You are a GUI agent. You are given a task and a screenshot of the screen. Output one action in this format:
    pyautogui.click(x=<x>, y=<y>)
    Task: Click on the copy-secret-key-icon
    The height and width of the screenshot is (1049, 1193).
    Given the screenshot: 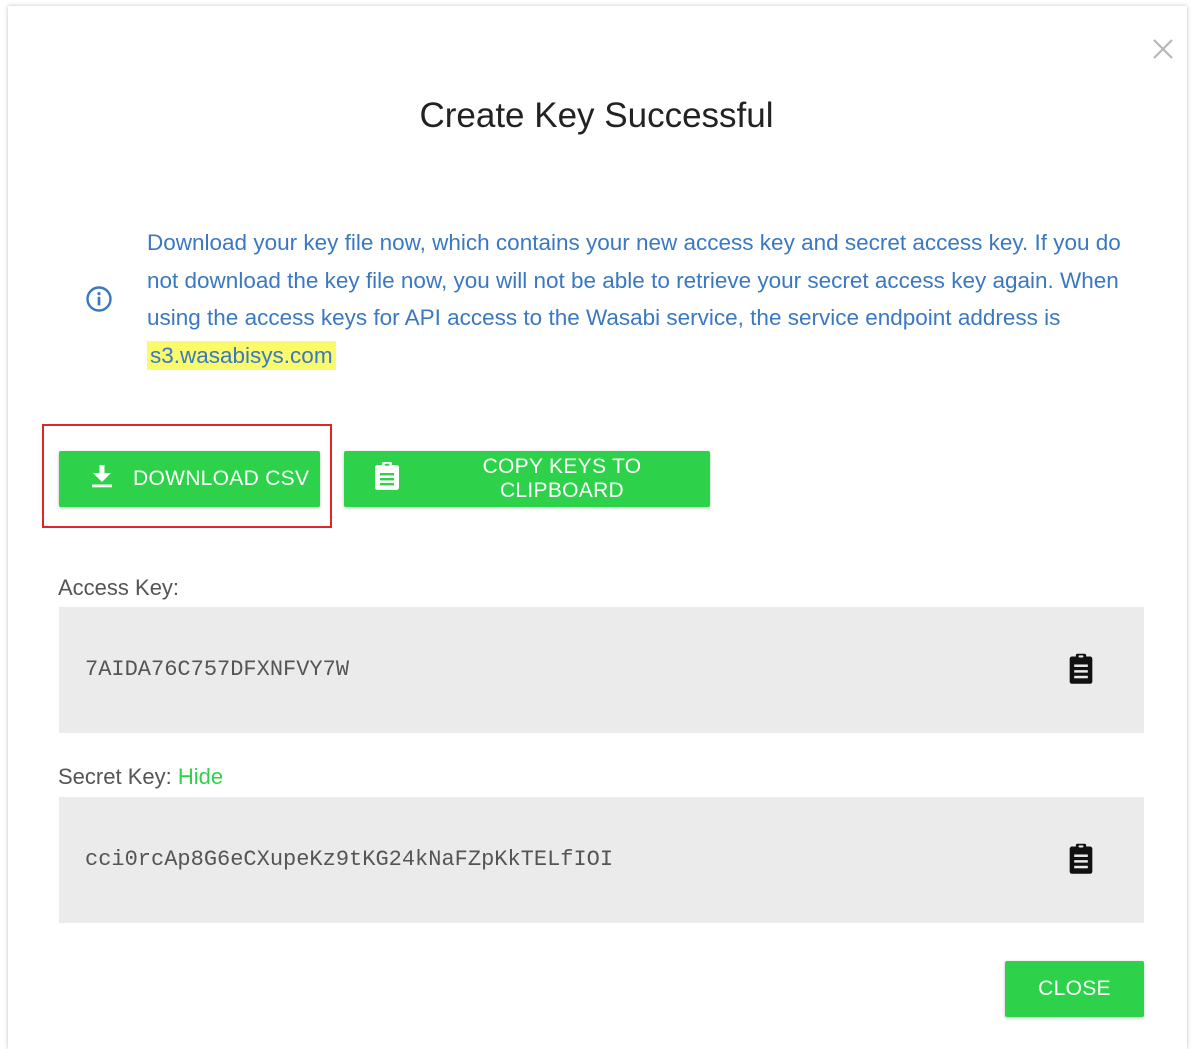 What is the action you would take?
    pyautogui.click(x=1081, y=859)
    